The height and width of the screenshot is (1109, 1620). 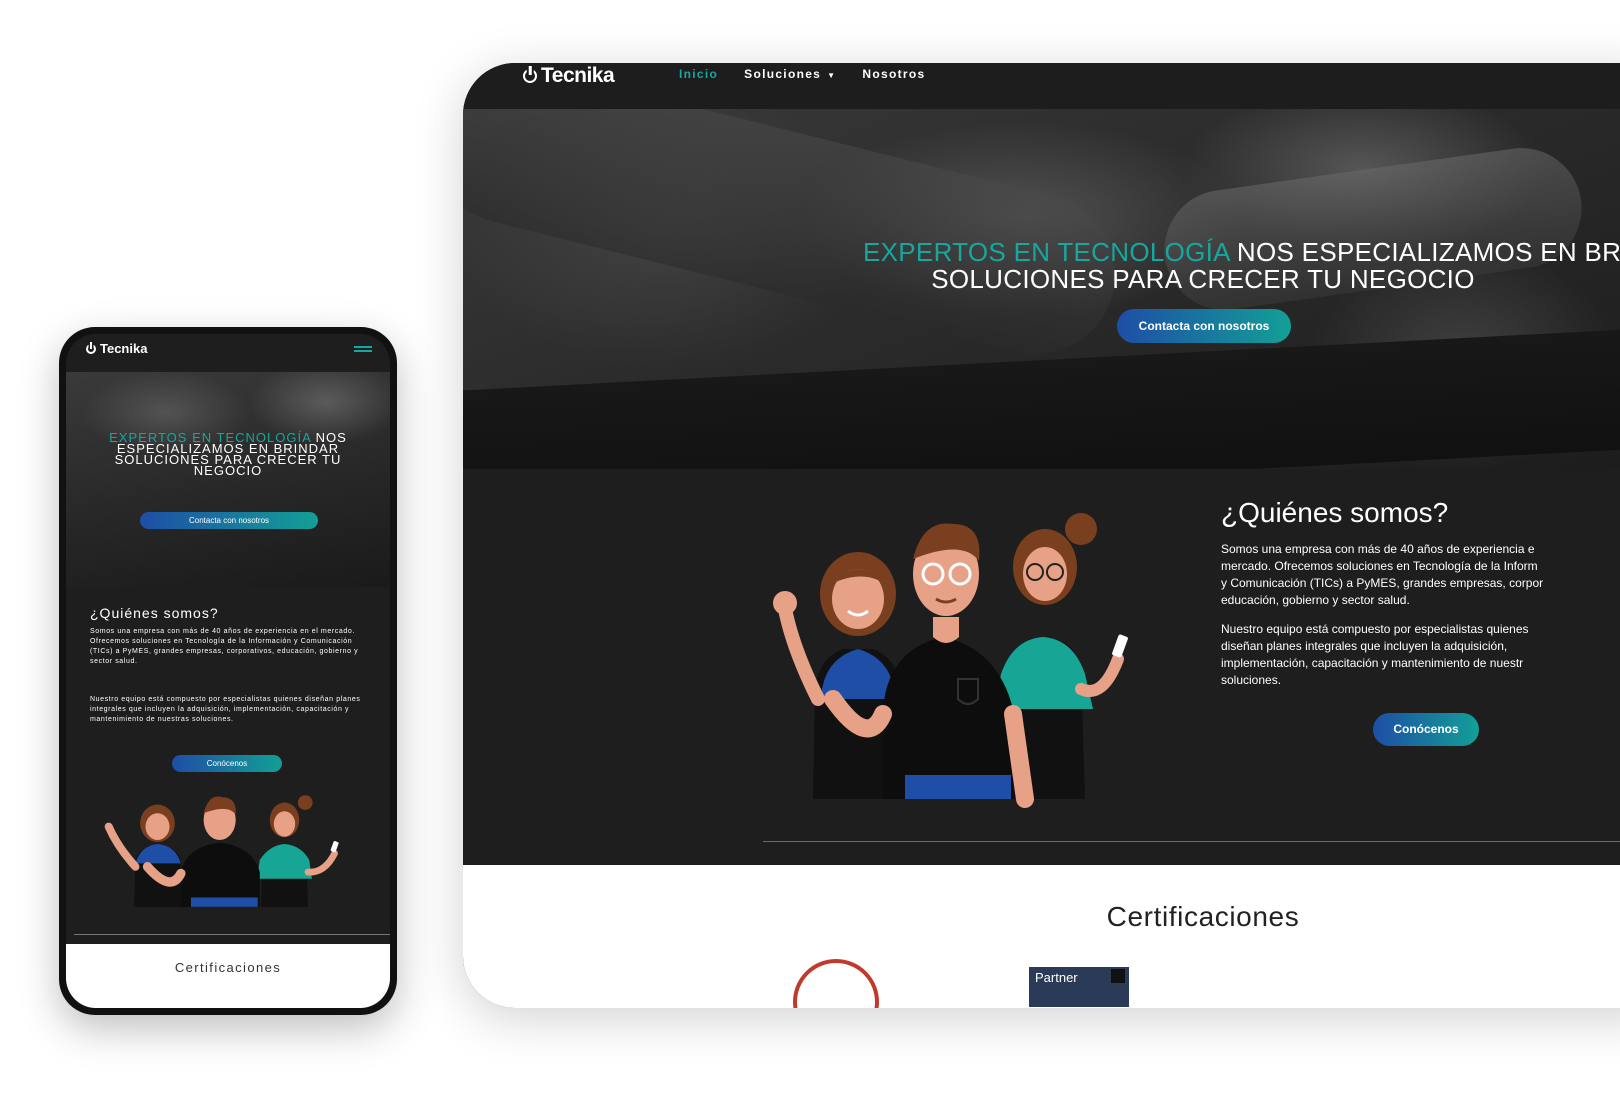 What do you see at coordinates (232, 934) in the screenshot?
I see `mobile-section-divider` at bounding box center [232, 934].